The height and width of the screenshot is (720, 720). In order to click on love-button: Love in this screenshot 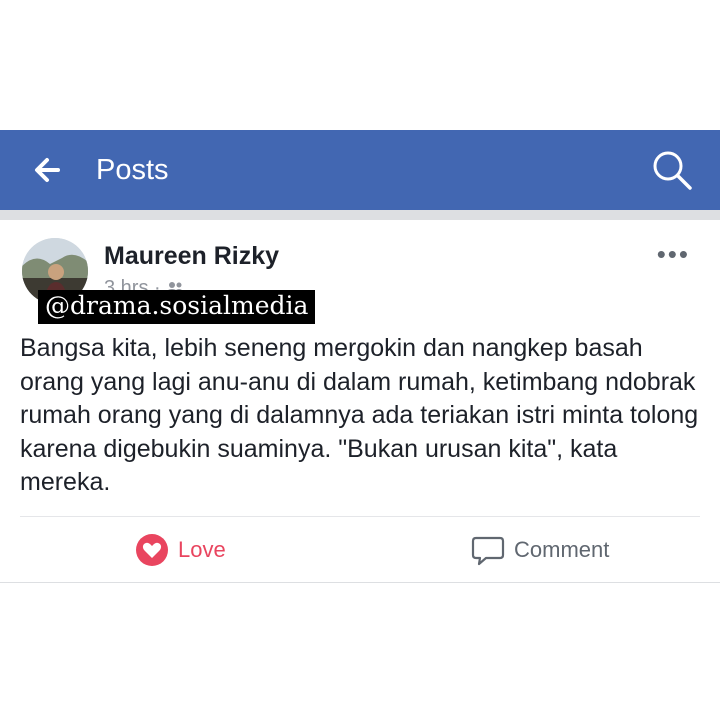, I will do `click(190, 550)`.